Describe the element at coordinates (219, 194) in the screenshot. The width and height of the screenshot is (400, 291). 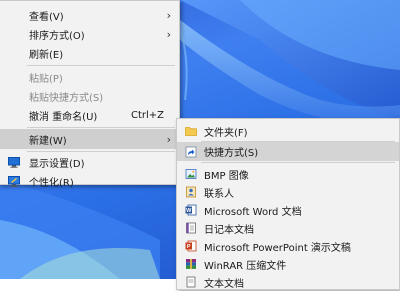
I see `submenu-item-label: 联系人` at that location.